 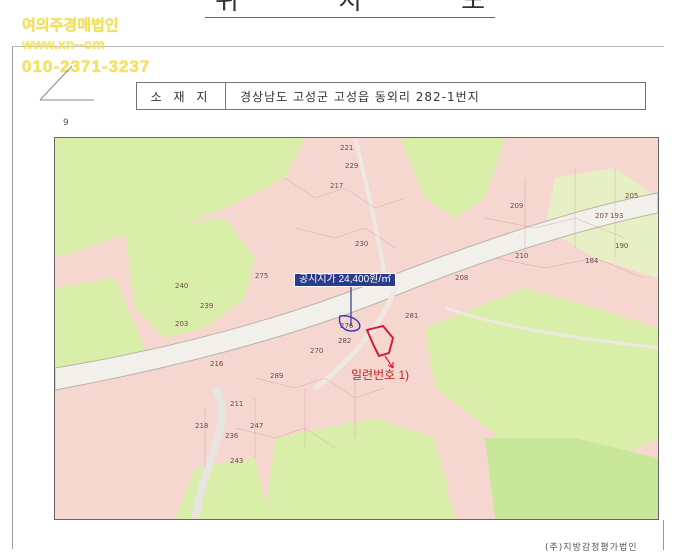 What do you see at coordinates (601, 216) in the screenshot?
I see `lot-number: 207` at bounding box center [601, 216].